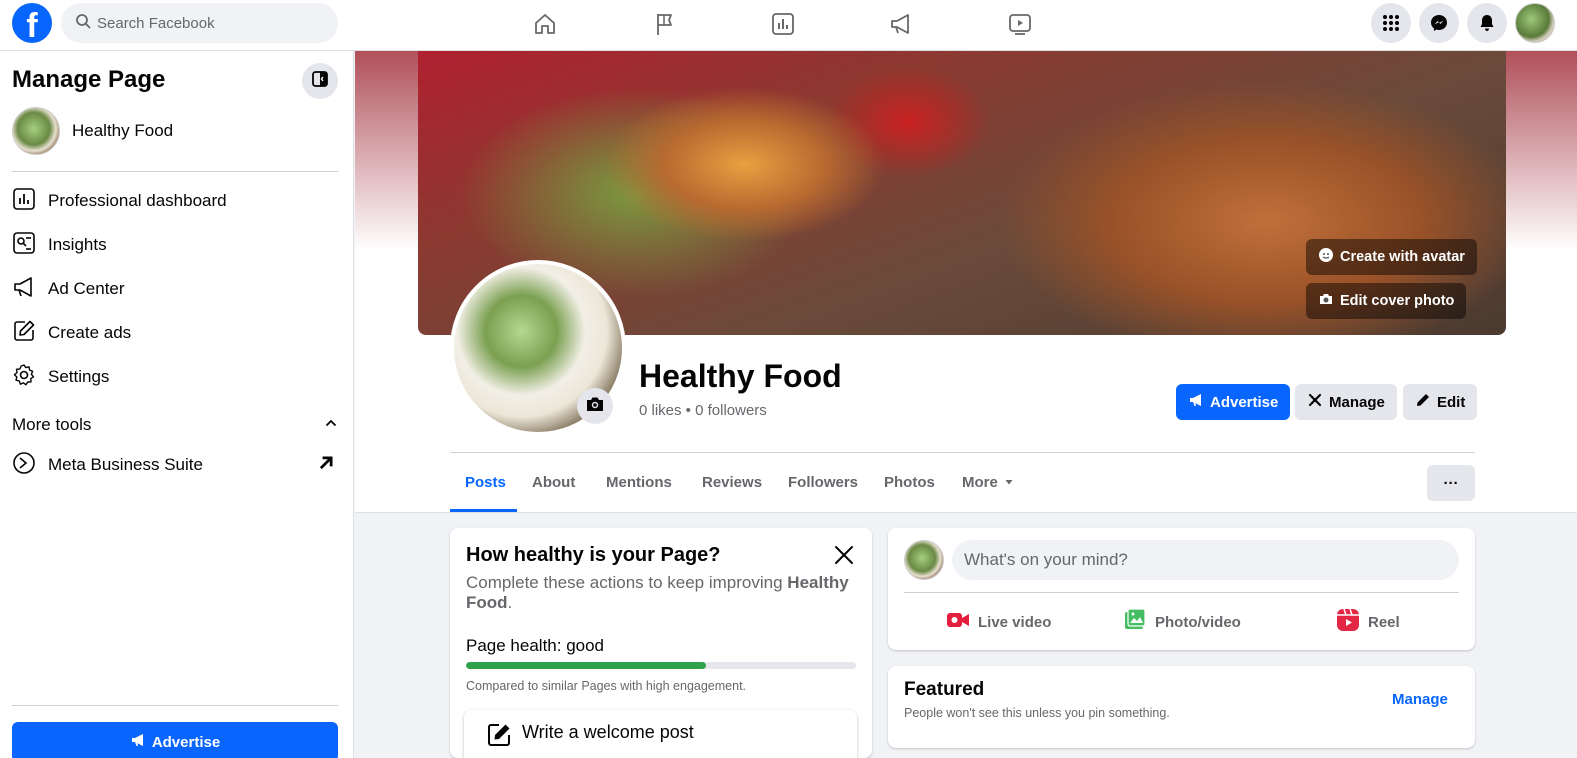 The height and width of the screenshot is (758, 1577). Describe the element at coordinates (732, 482) in the screenshot. I see `tab-reviews: Reviews` at that location.